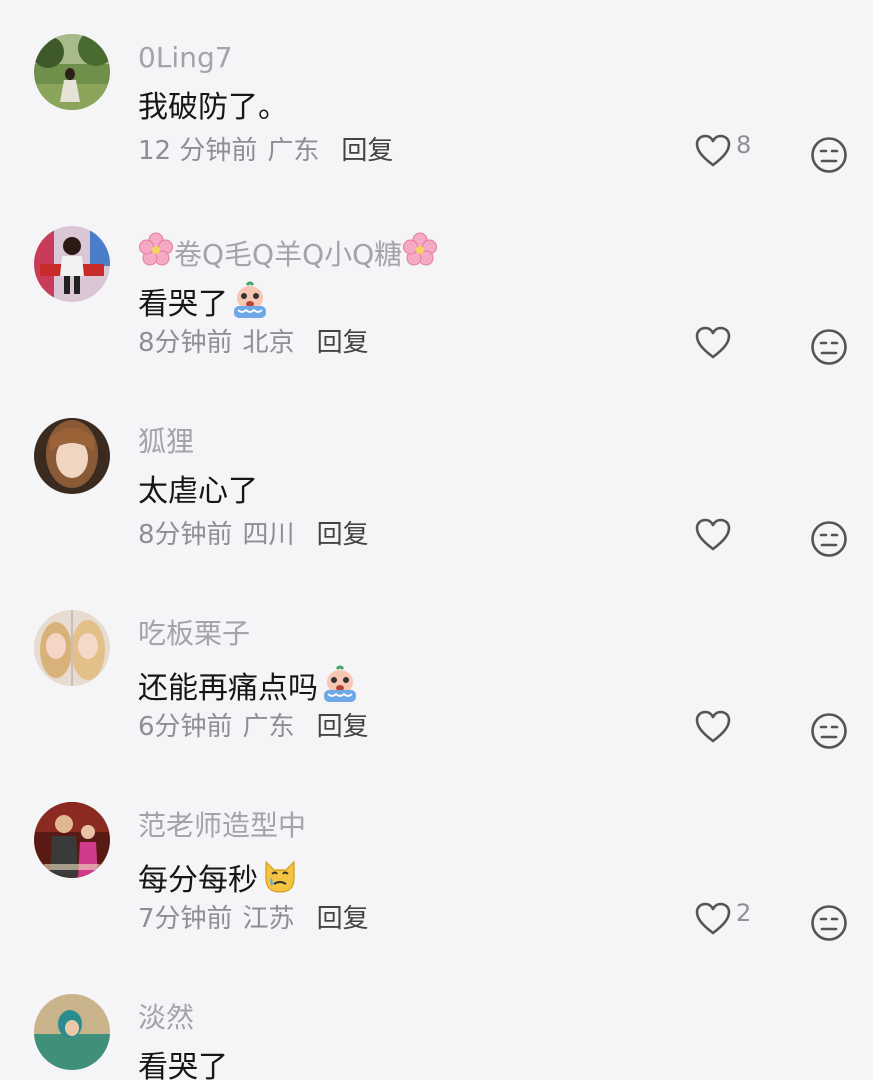 The image size is (873, 1080). I want to click on username: 范老师造型中, so click(222, 826).